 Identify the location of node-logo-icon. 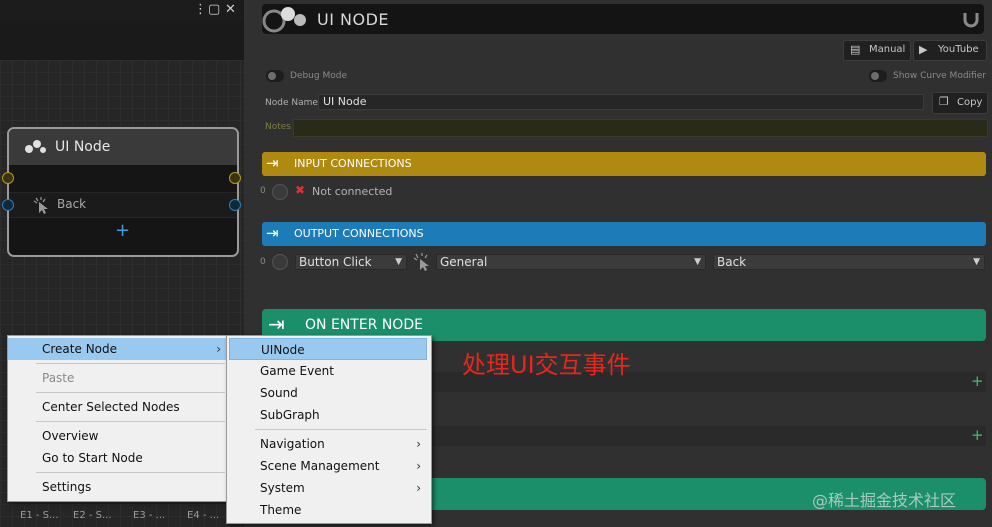
(284, 20).